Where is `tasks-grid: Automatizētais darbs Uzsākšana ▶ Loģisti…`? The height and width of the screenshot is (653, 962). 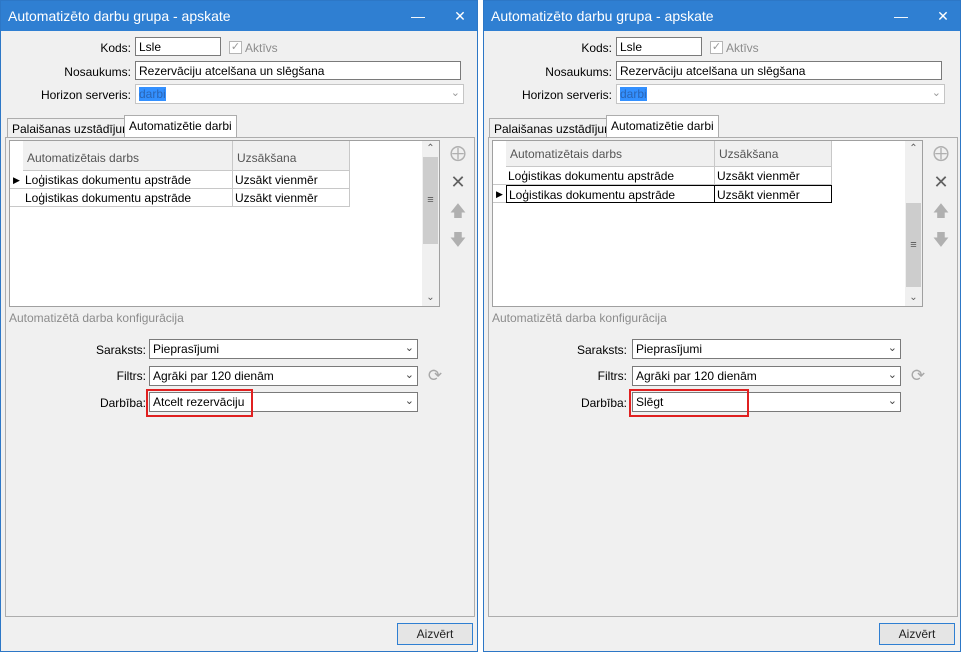
tasks-grid: Automatizētais darbs Uzsākšana ▶ Loģisti… is located at coordinates (224, 223).